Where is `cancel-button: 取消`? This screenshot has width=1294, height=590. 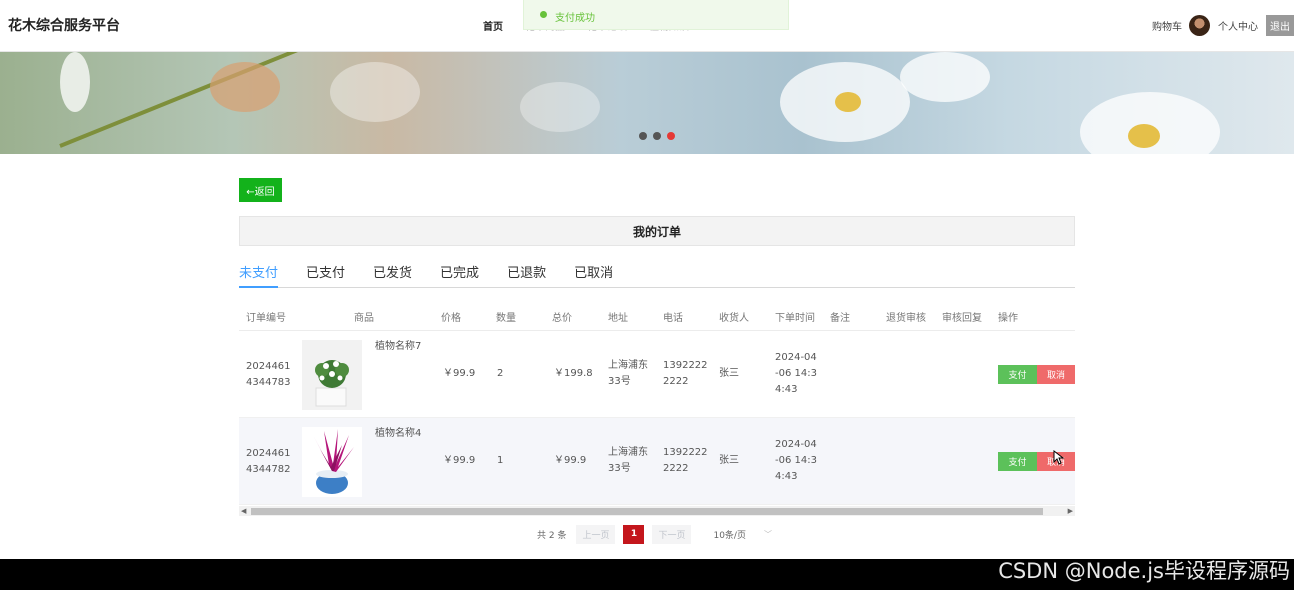 cancel-button: 取消 is located at coordinates (1056, 374).